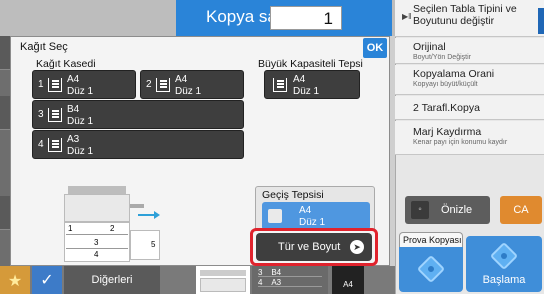 The height and width of the screenshot is (294, 544). Describe the element at coordinates (149, 84) in the screenshot. I see `tray-number: 2` at that location.